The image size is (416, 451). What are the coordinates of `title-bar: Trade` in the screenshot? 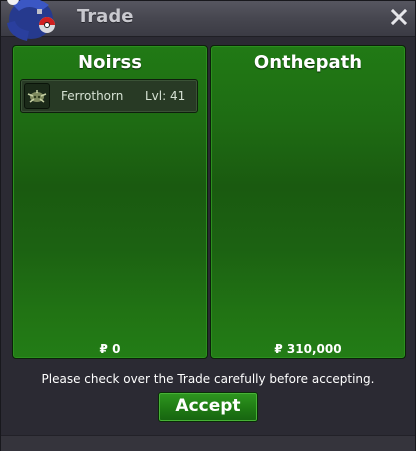 It's located at (208, 20).